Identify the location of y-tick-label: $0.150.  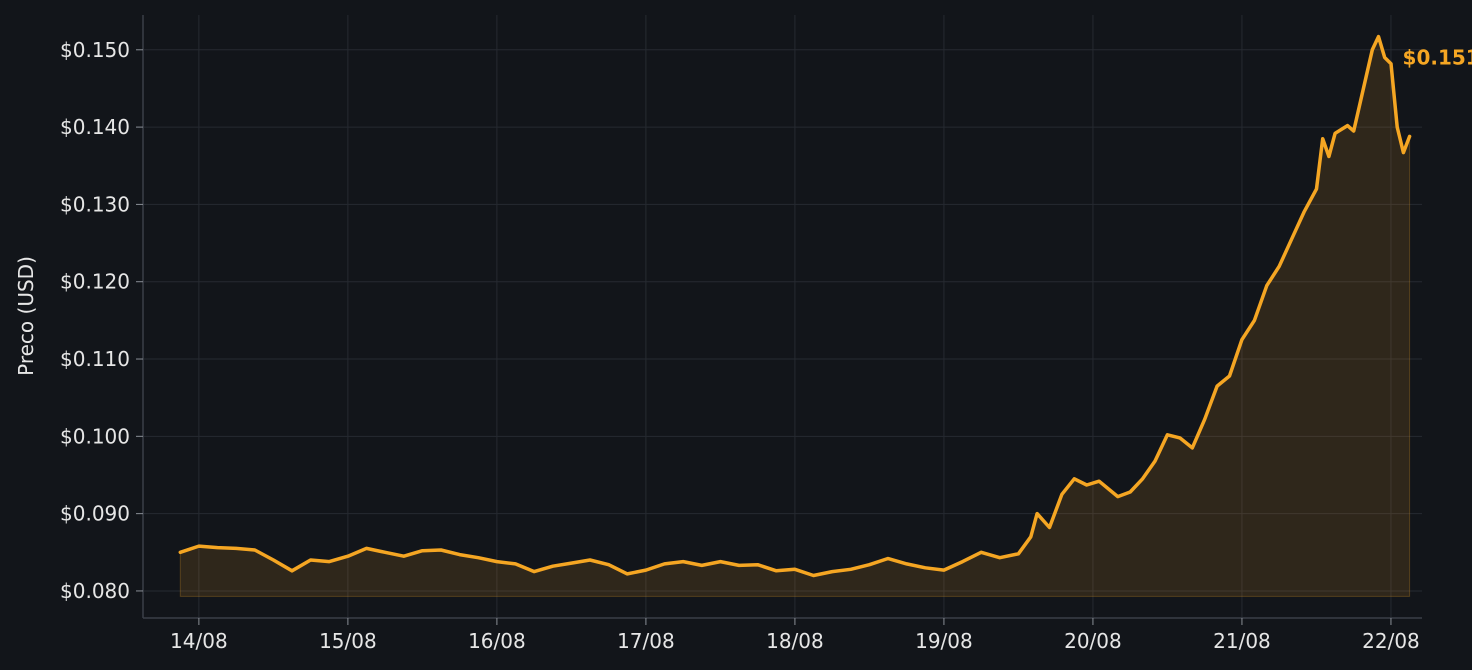
(95, 50).